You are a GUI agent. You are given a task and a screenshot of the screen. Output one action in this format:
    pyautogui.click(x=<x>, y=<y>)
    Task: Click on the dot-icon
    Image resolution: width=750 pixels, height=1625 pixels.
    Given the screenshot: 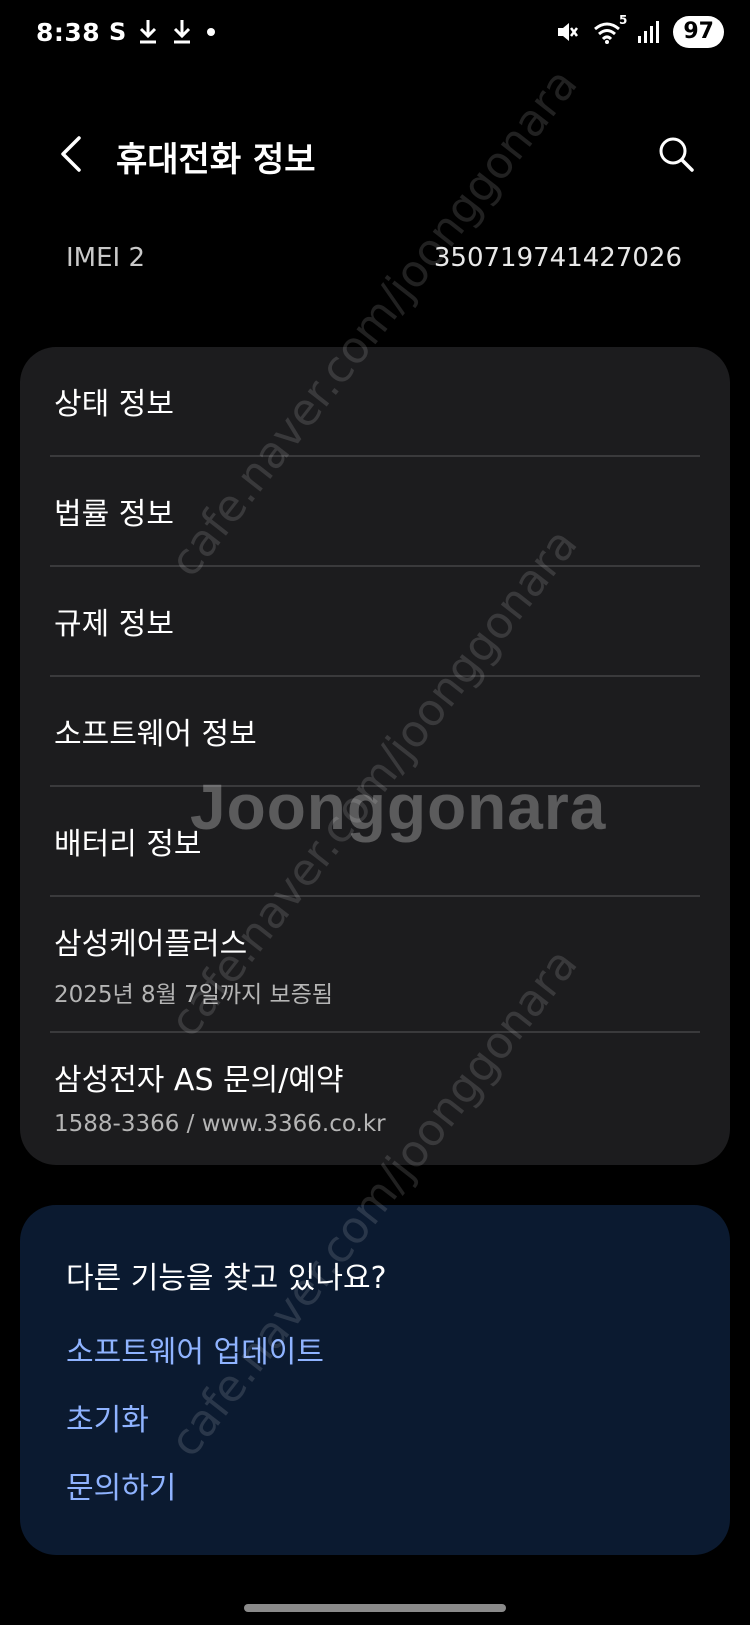 What is the action you would take?
    pyautogui.click(x=211, y=32)
    